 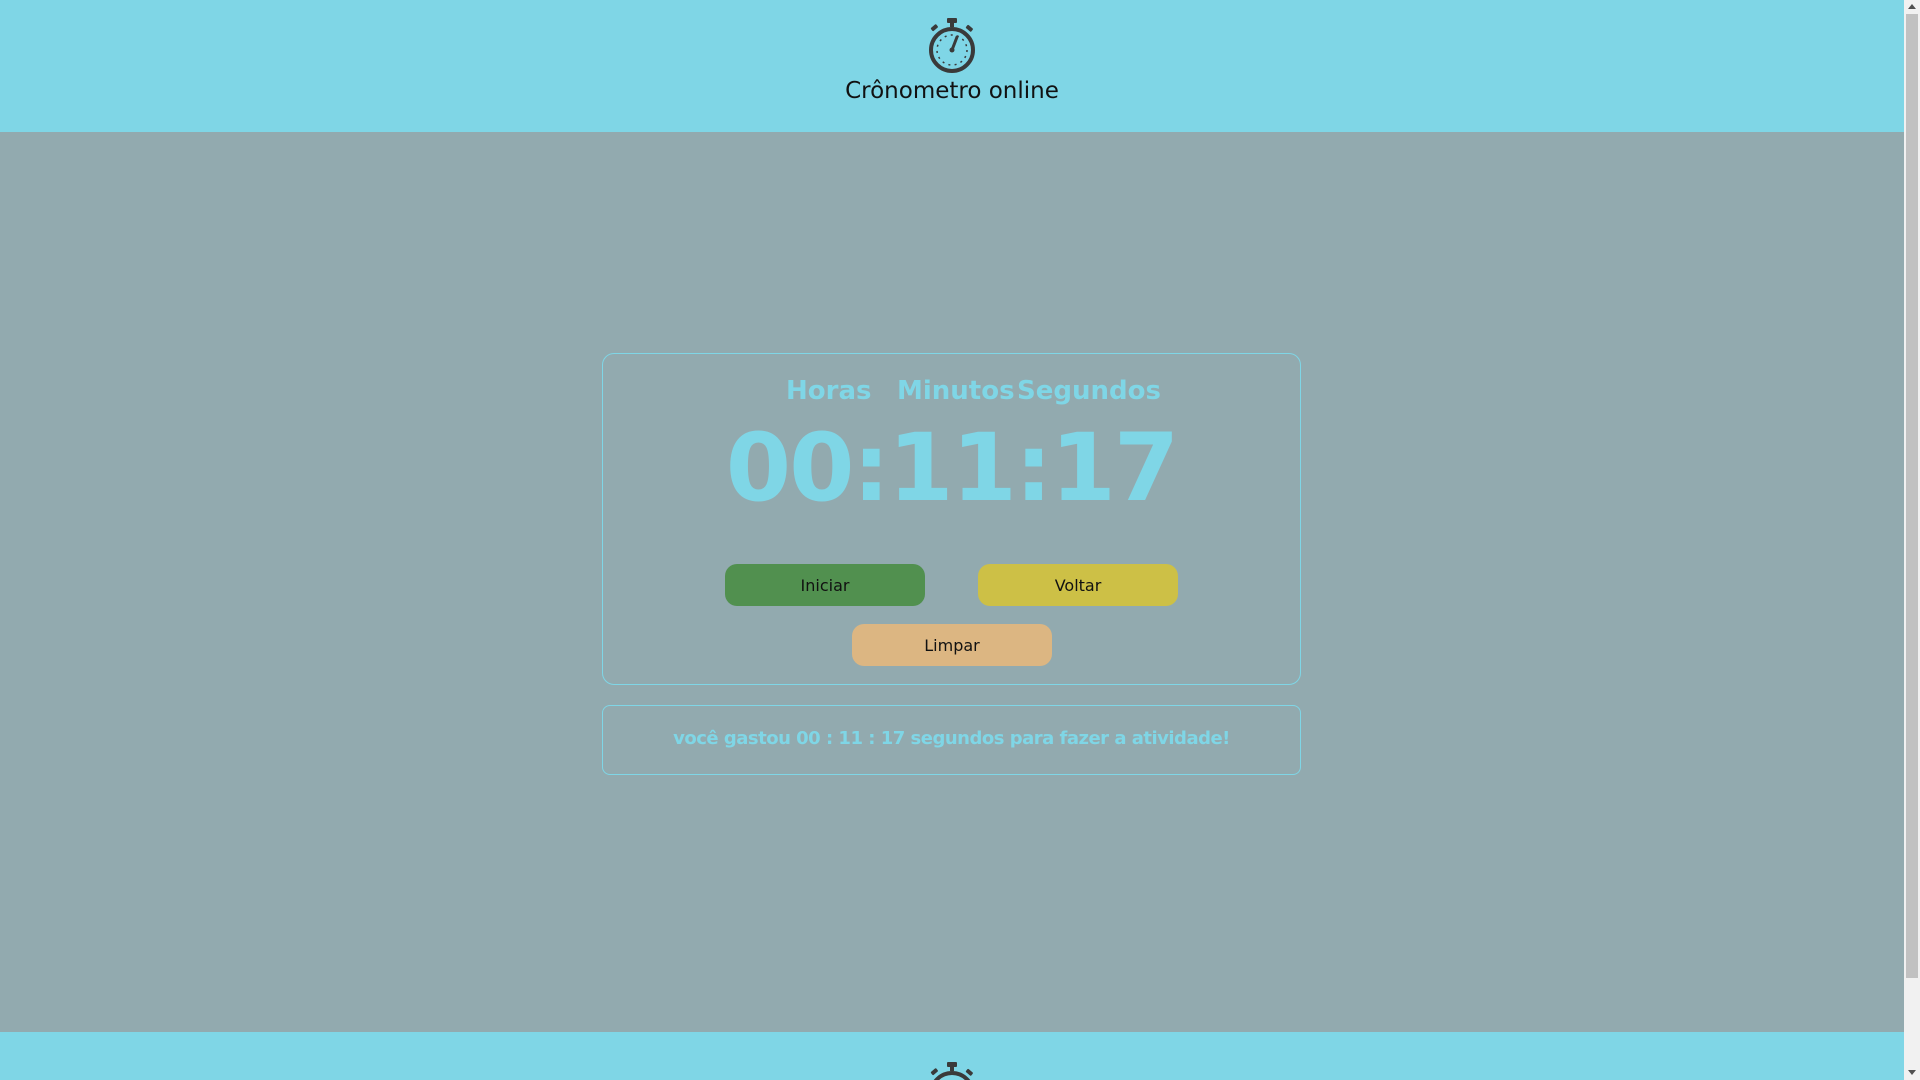 I want to click on page-title: Crônometro online, so click(x=952, y=91).